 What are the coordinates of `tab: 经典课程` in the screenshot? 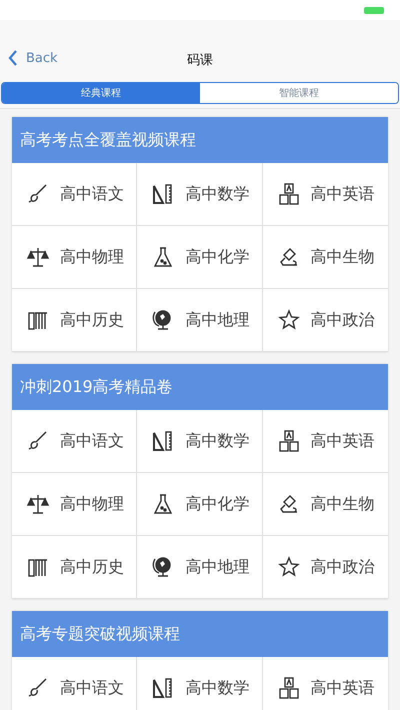 It's located at (101, 93).